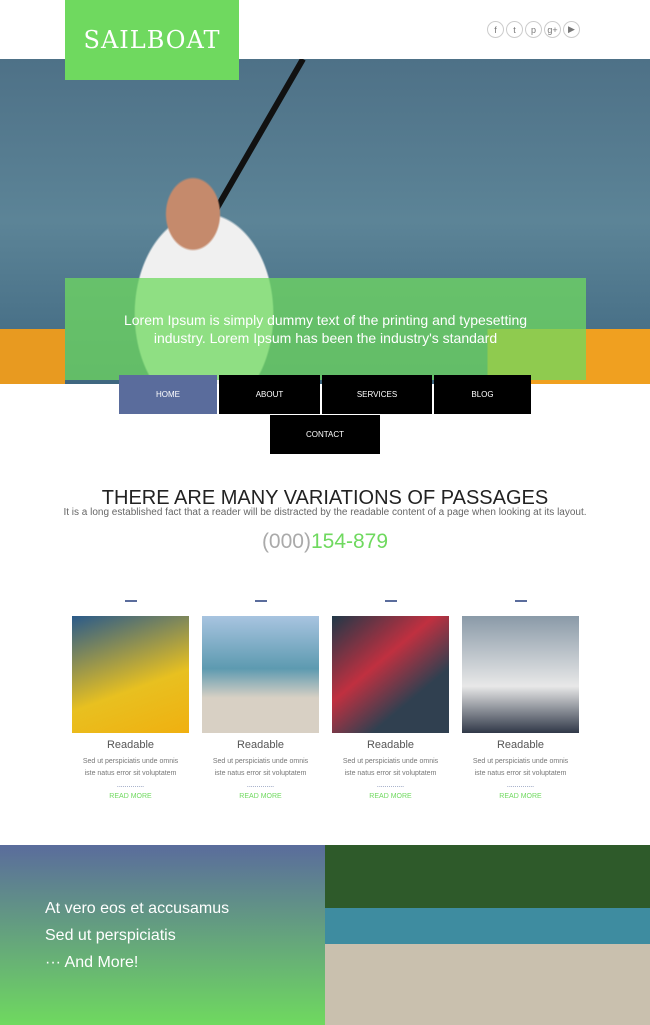  Describe the element at coordinates (325, 434) in the screenshot. I see `nav-contact: CONTACT` at that location.